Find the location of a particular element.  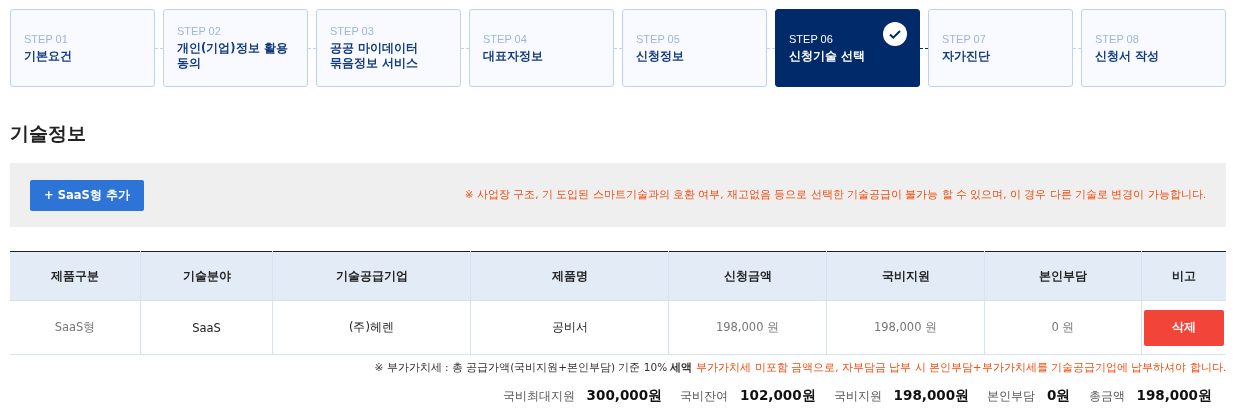

table-cell: 0 원 is located at coordinates (1063, 327).